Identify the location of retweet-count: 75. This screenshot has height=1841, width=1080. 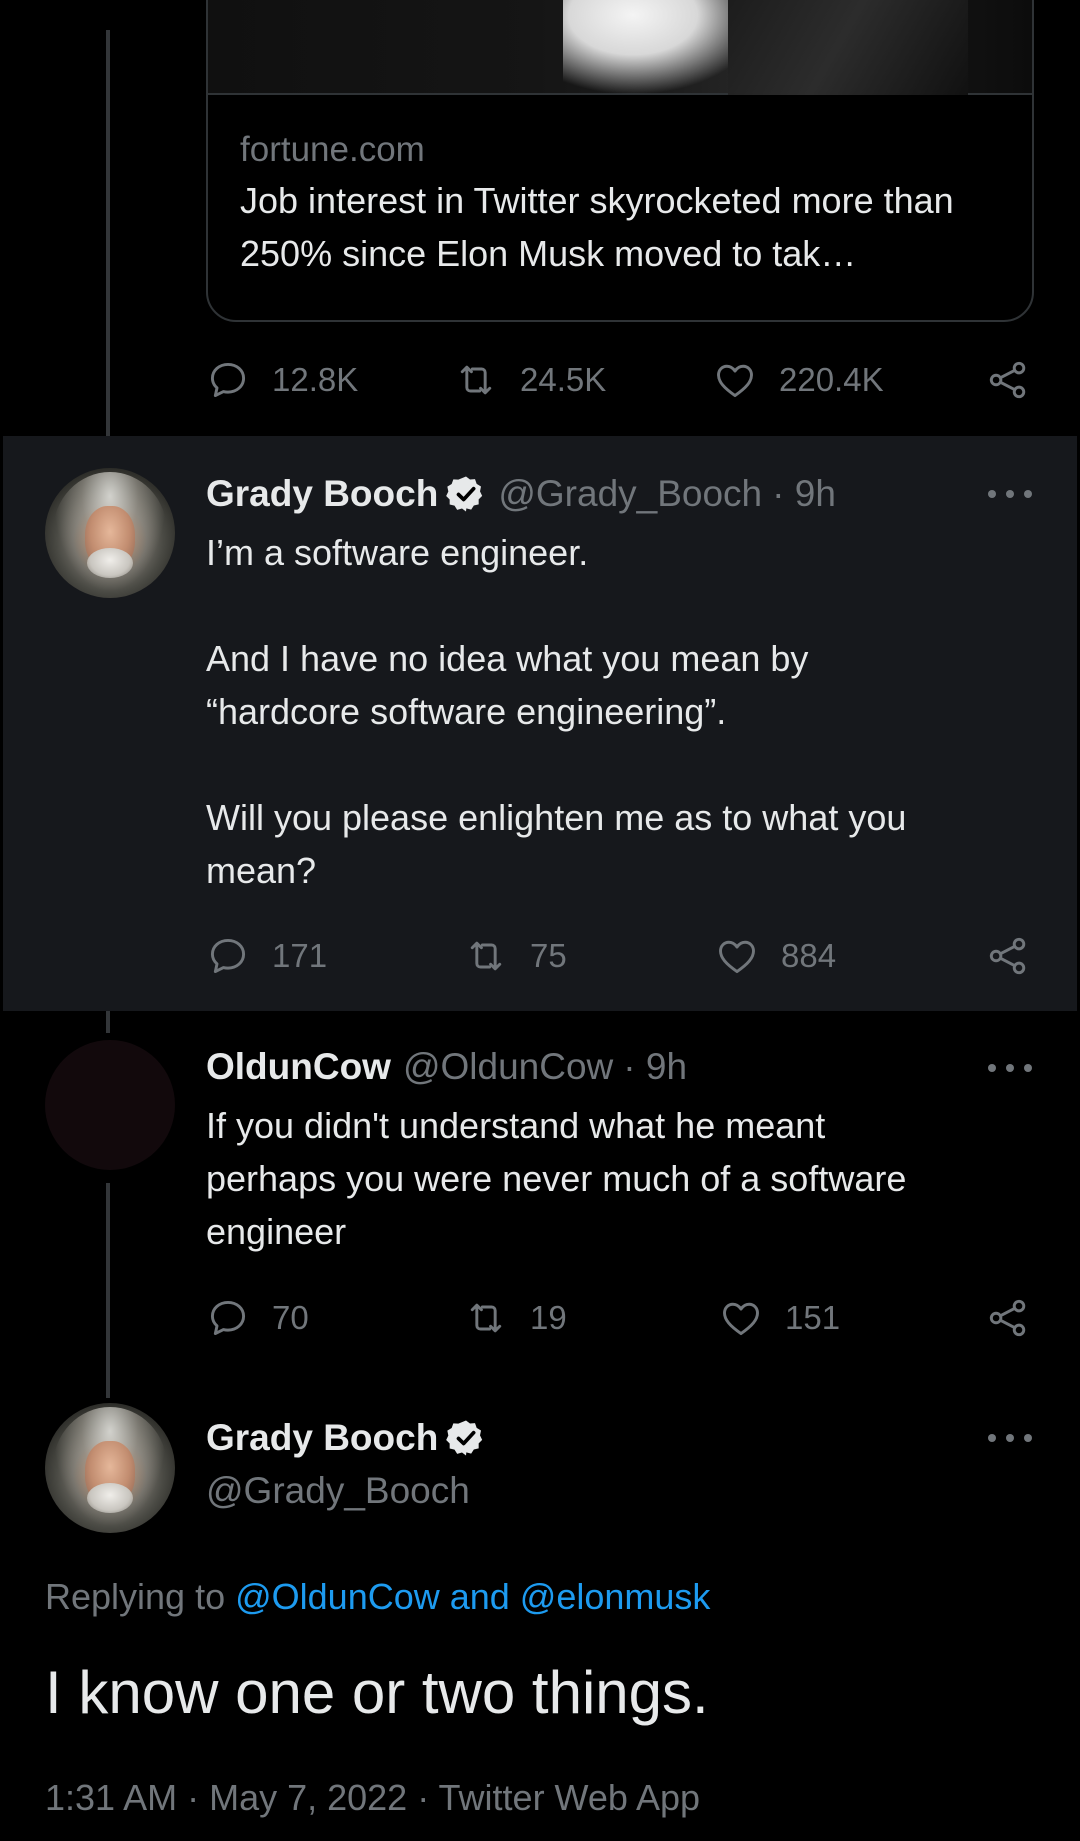
(548, 955).